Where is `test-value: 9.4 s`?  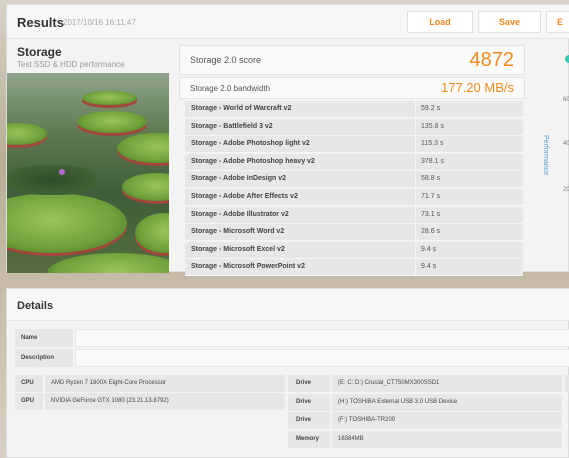 test-value: 9.4 s is located at coordinates (429, 267).